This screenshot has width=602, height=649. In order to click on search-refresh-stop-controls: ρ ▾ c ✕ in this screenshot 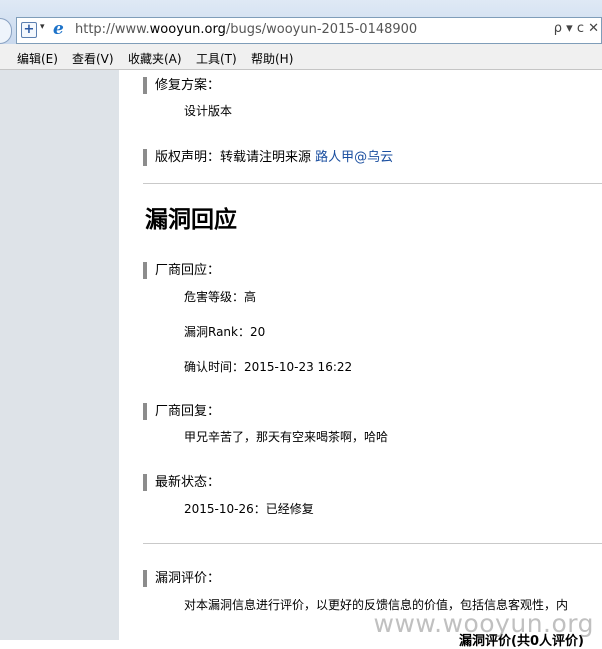, I will do `click(576, 28)`.